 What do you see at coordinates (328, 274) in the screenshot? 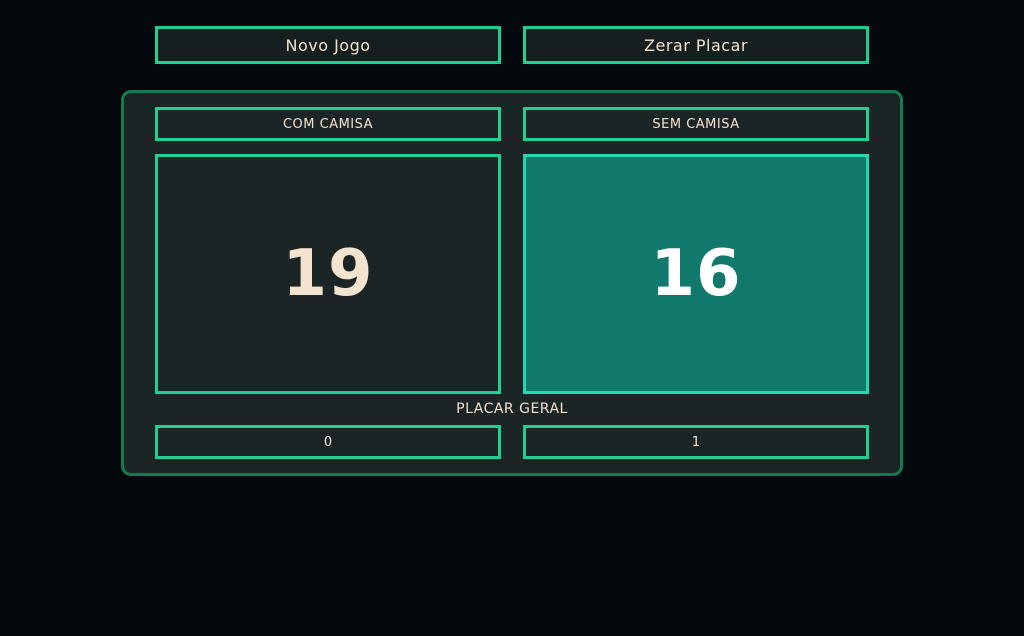
I see `team-left-score: 19` at bounding box center [328, 274].